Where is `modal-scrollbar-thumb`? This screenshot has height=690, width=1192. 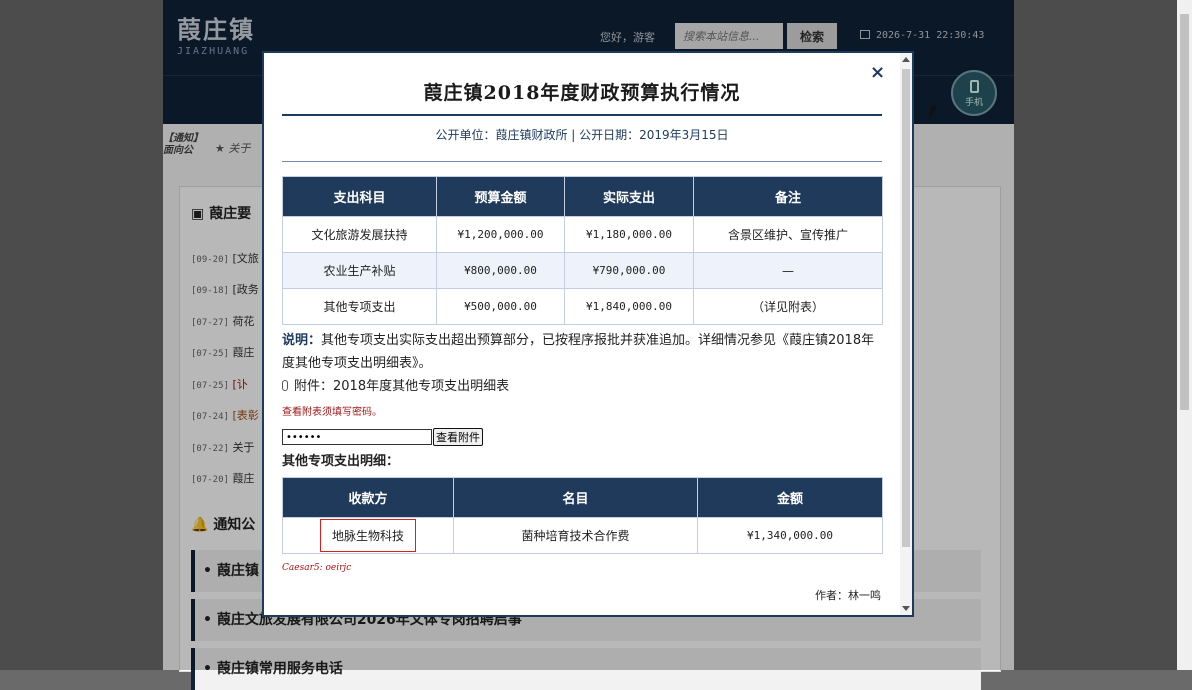
modal-scrollbar-thumb is located at coordinates (906, 308).